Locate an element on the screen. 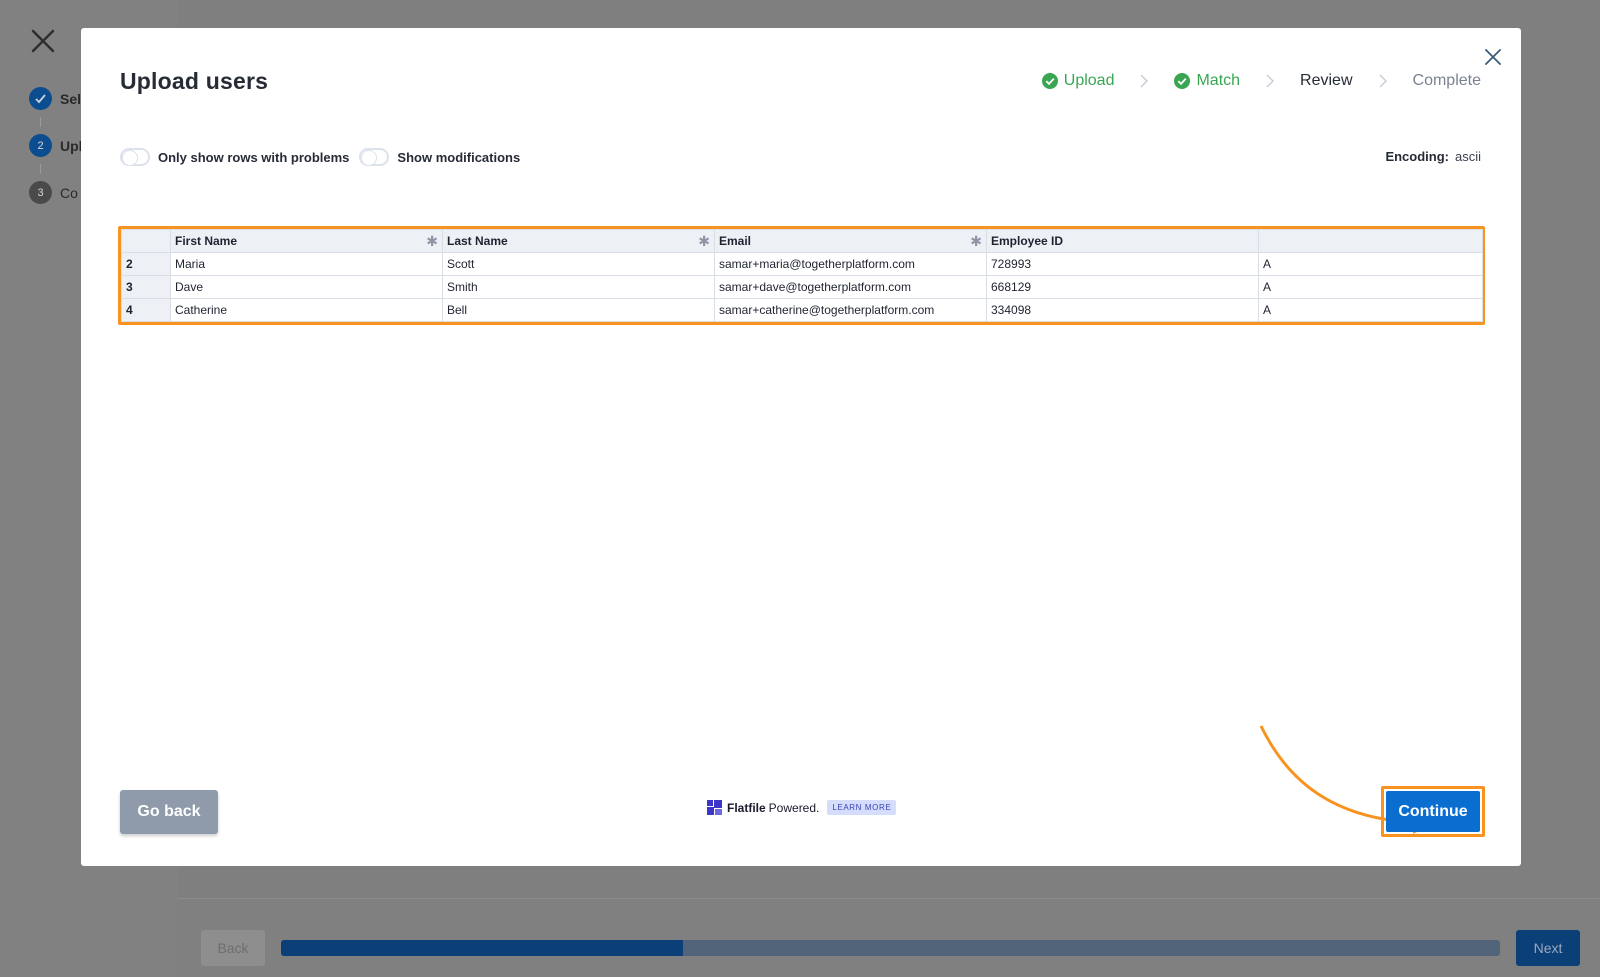  go-back-button: Go back is located at coordinates (169, 812).